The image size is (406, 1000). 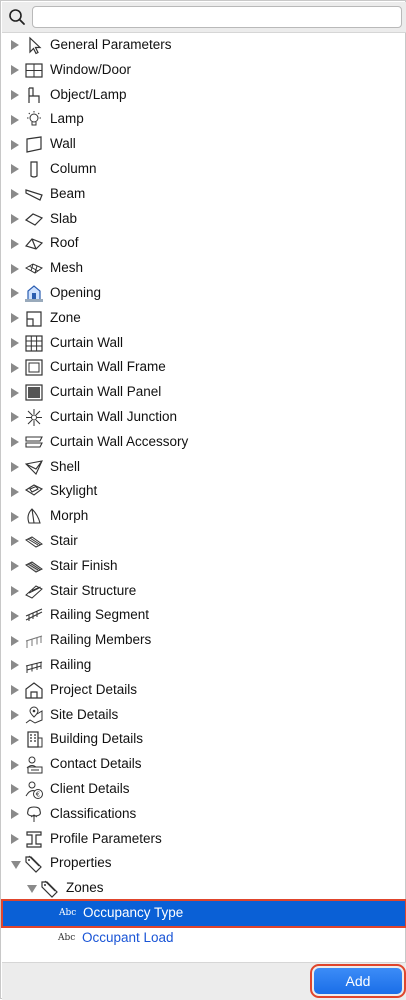 What do you see at coordinates (34, 516) in the screenshot?
I see `morph-icon` at bounding box center [34, 516].